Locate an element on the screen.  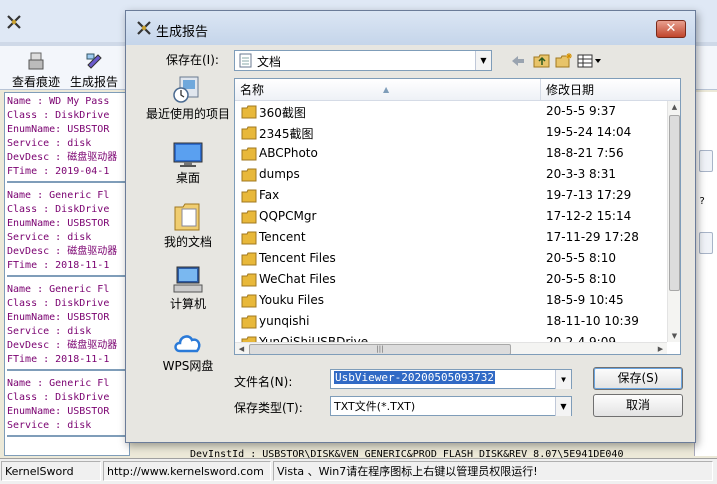
places-bar: 最近使用的项目 桌面 我的文档 计算机 WPS网盘 is located at coordinates (188, 235).